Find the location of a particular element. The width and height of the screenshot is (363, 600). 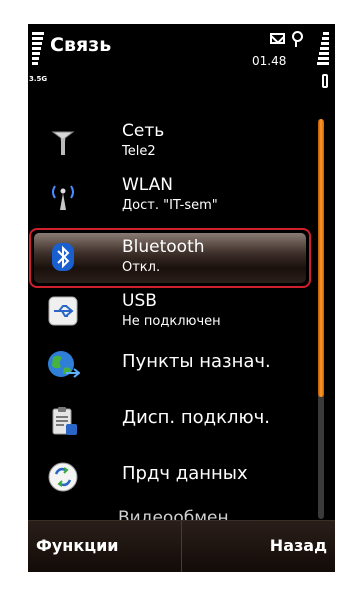

mail-icon is located at coordinates (277, 38).